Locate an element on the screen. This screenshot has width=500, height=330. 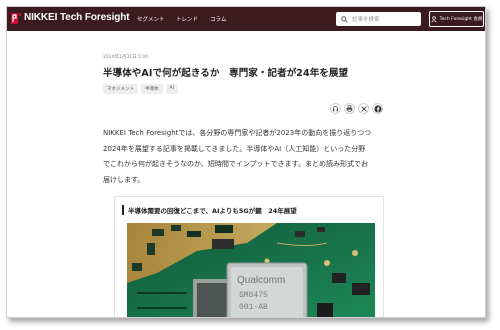
member-button: Tech Foresight 会員 is located at coordinates (456, 19).